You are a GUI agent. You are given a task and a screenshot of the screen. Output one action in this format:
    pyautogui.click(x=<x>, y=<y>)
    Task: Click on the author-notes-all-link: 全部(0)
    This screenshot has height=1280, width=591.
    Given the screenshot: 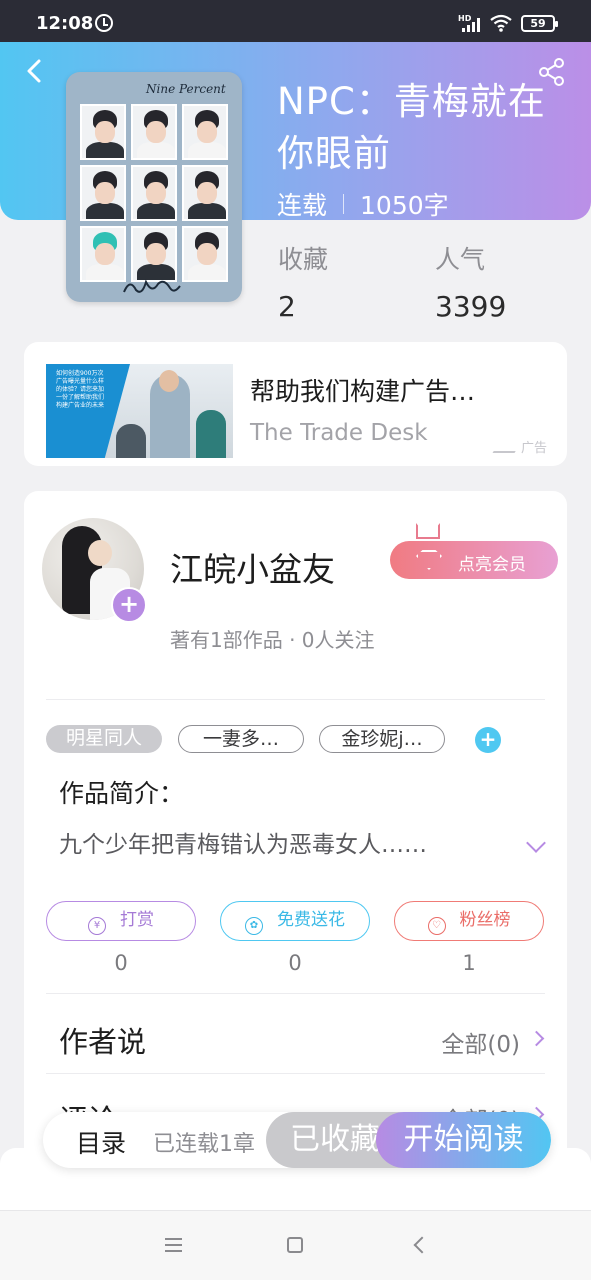 What is the action you would take?
    pyautogui.click(x=480, y=1042)
    